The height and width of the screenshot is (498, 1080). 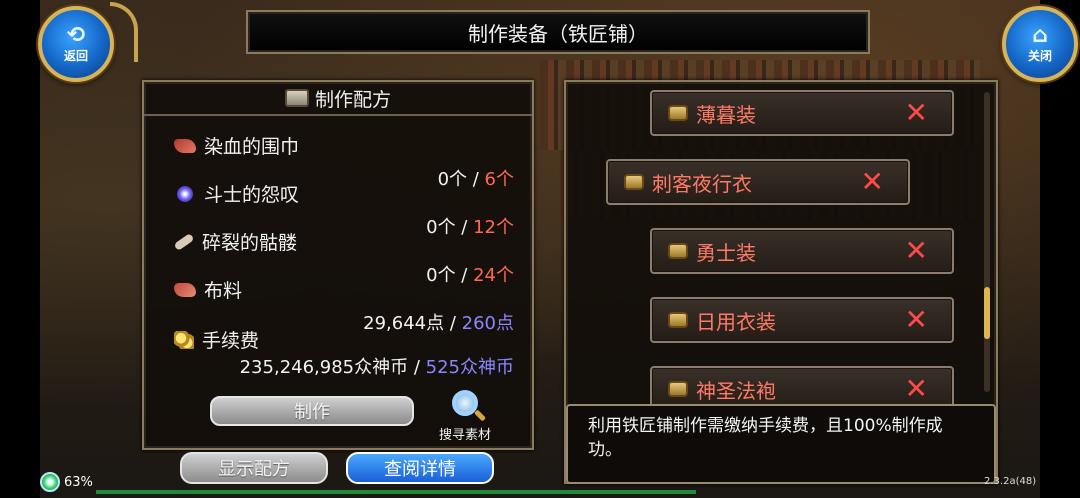 I want to click on search-materials-label: 搜寻素材, so click(x=464, y=435).